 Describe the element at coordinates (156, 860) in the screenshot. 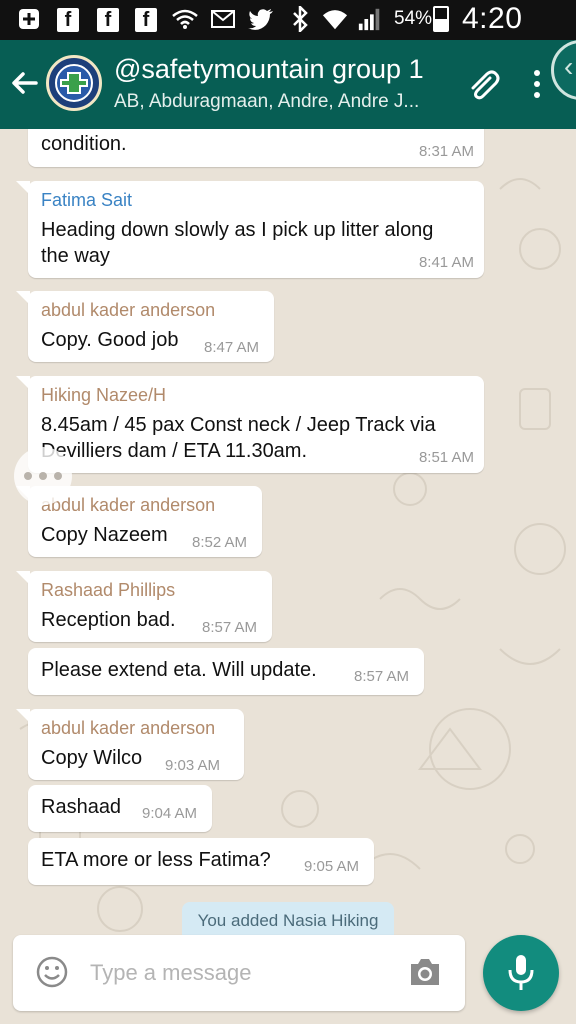

I see `message-text: ETA more or less Fatima?` at that location.